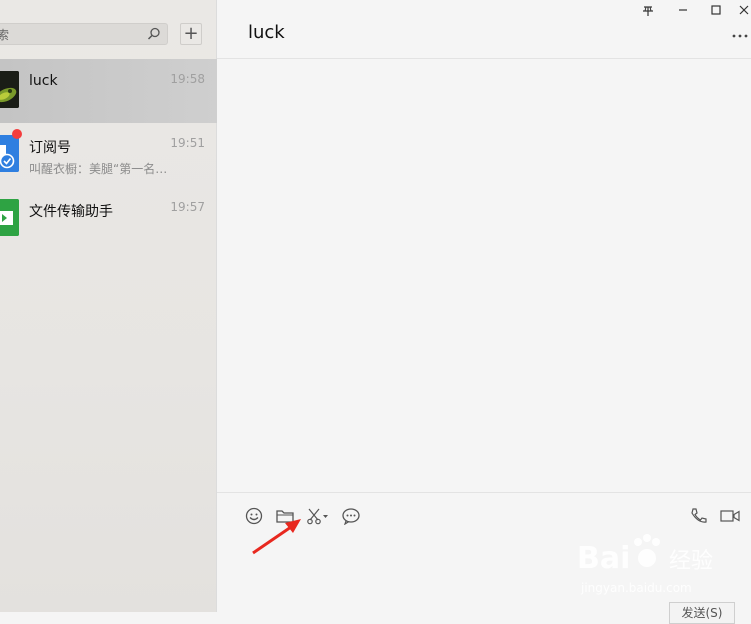  Describe the element at coordinates (683, 10) in the screenshot. I see `minimize-icon` at that location.